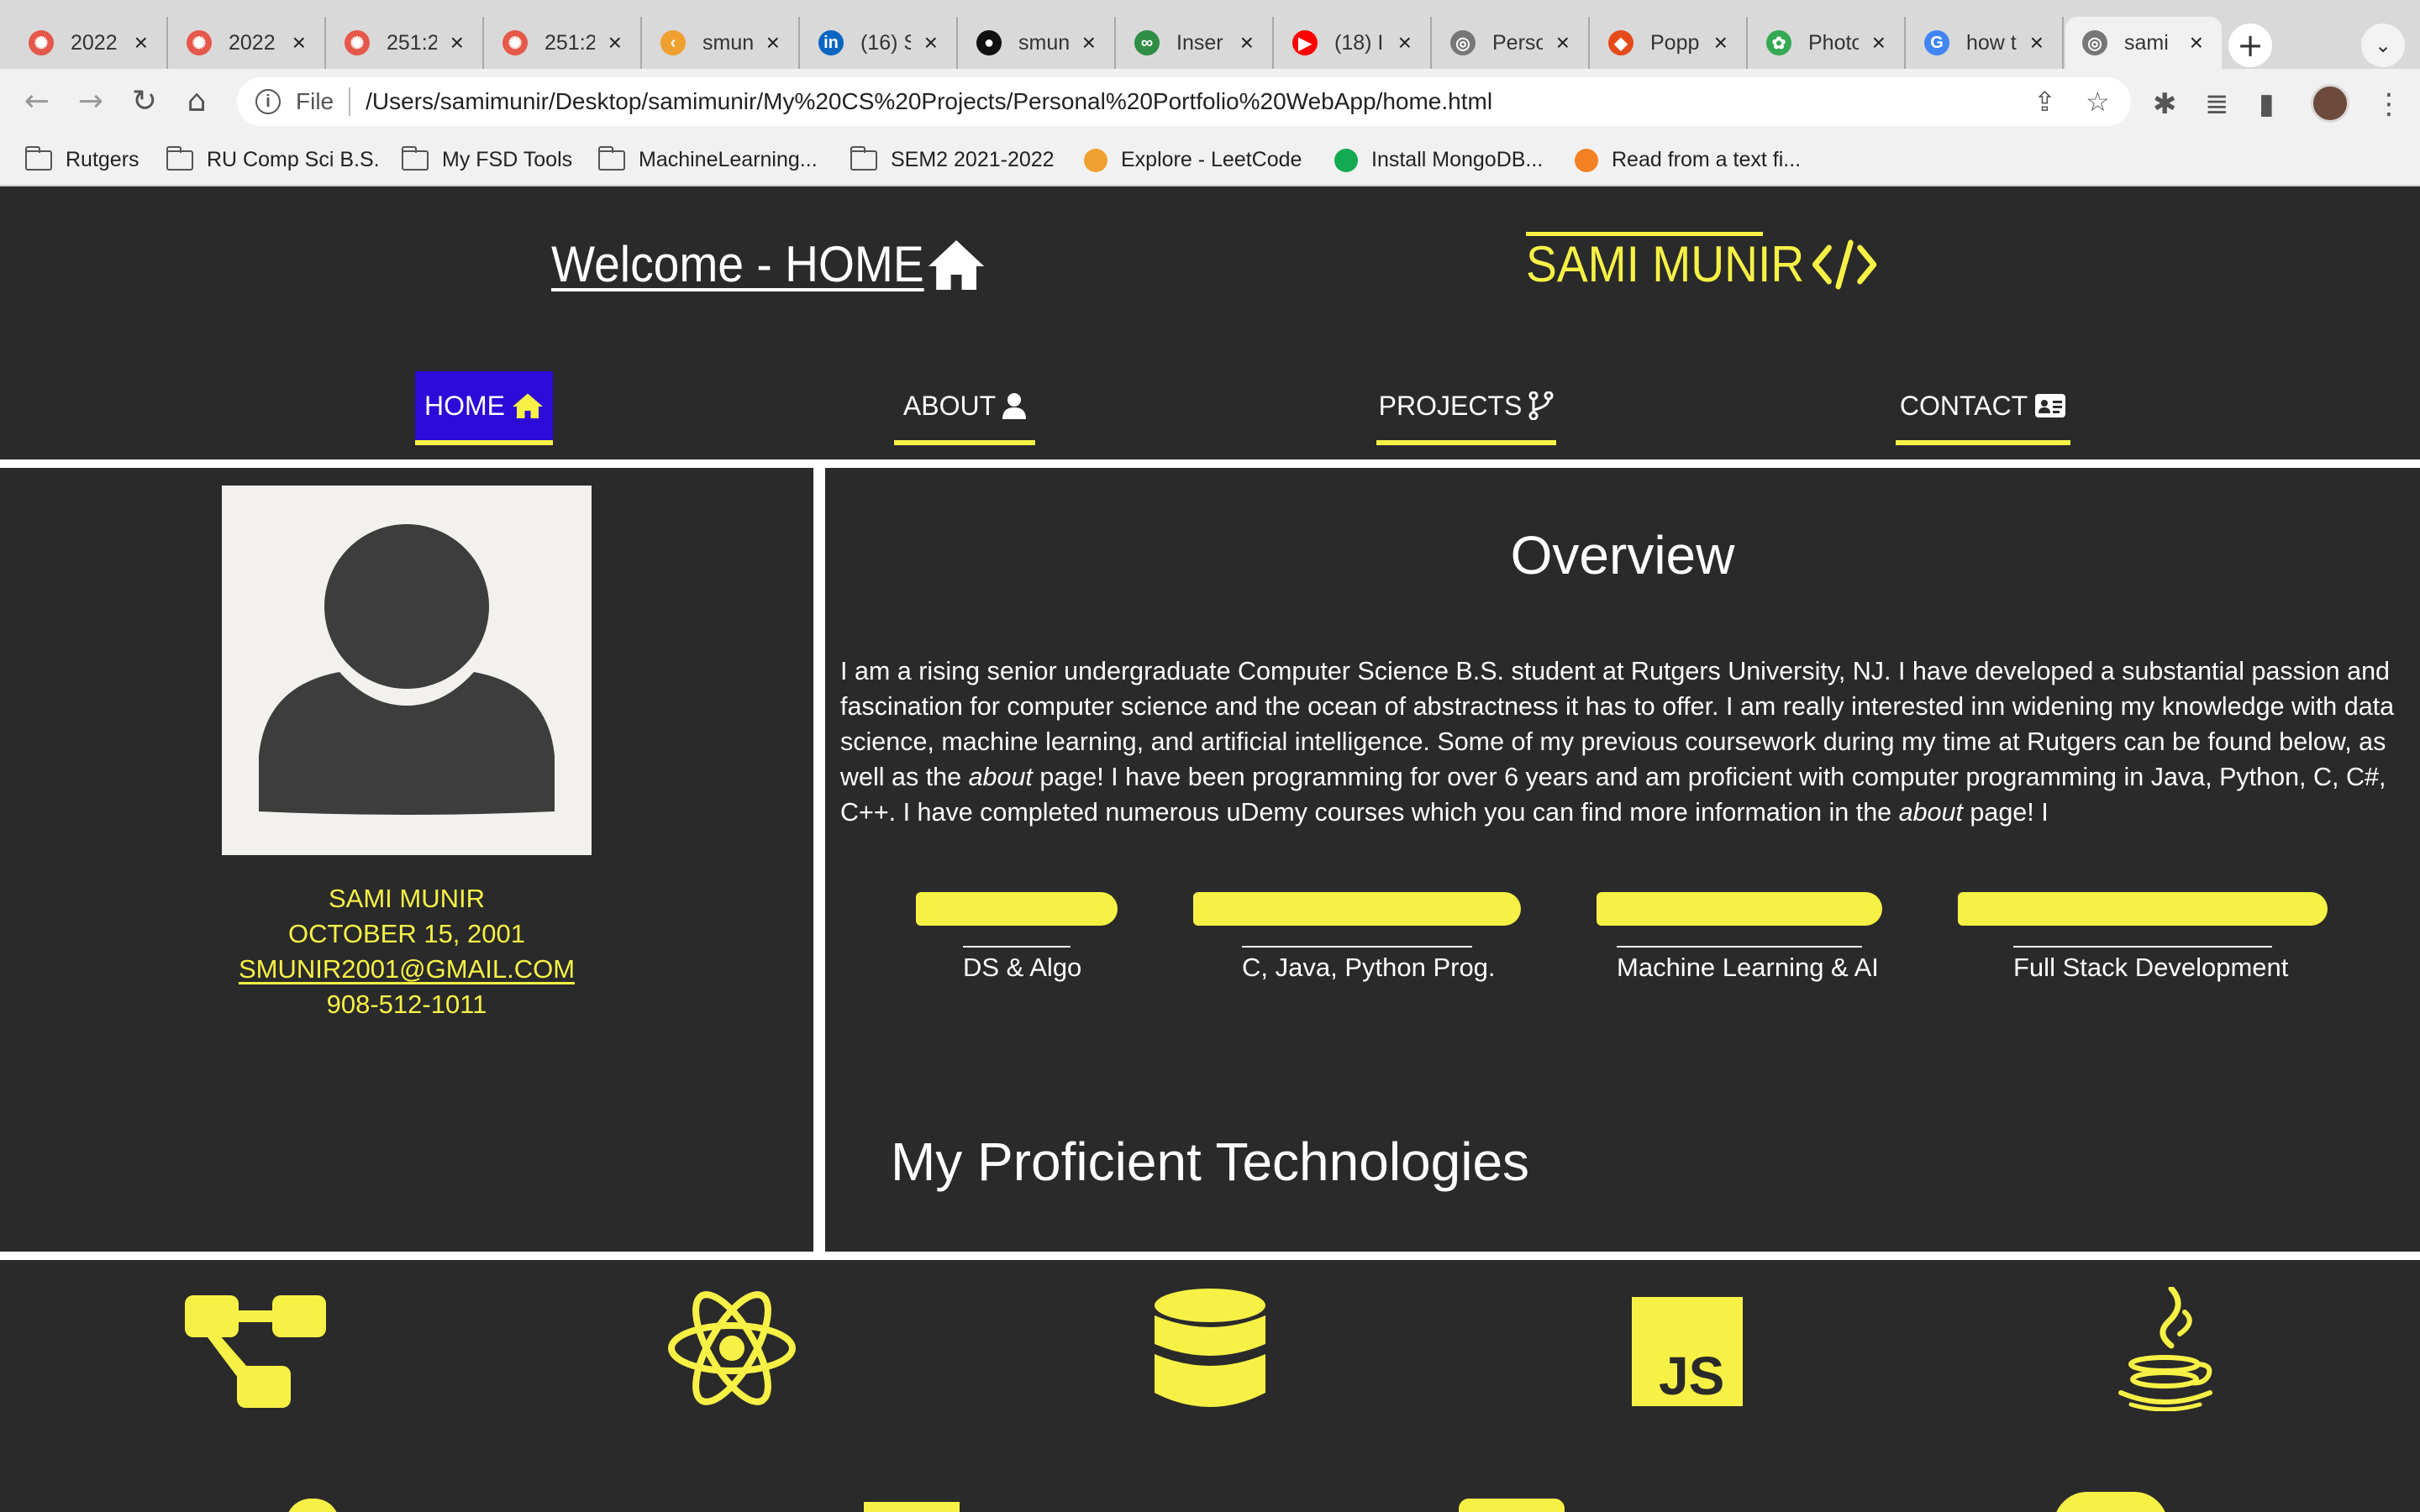 This screenshot has width=2420, height=1512. Describe the element at coordinates (199, 42) in the screenshot. I see `gear-icon: ✺` at that location.